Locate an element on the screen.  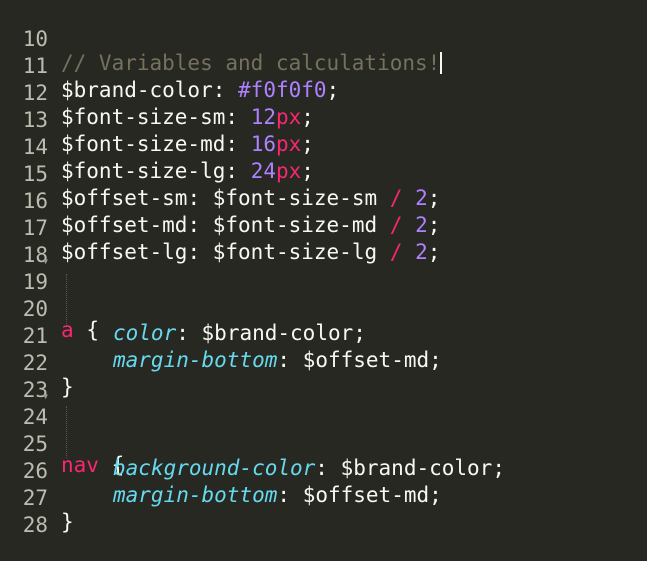
code-line: 16 $offset-md: $font-size-md / 2; is located at coordinates (323, 201).